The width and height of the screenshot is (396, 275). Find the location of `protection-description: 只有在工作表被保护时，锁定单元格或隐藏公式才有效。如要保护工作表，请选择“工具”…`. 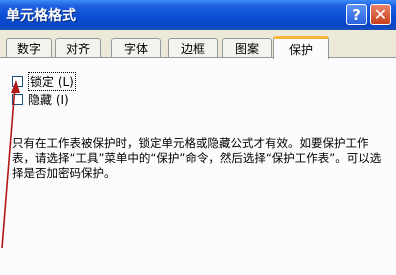

protection-description: 只有在工作表被保护时，锁定单元格或隐藏公式才有效。如要保护工作表，请选择“工具”… is located at coordinates (197, 158).